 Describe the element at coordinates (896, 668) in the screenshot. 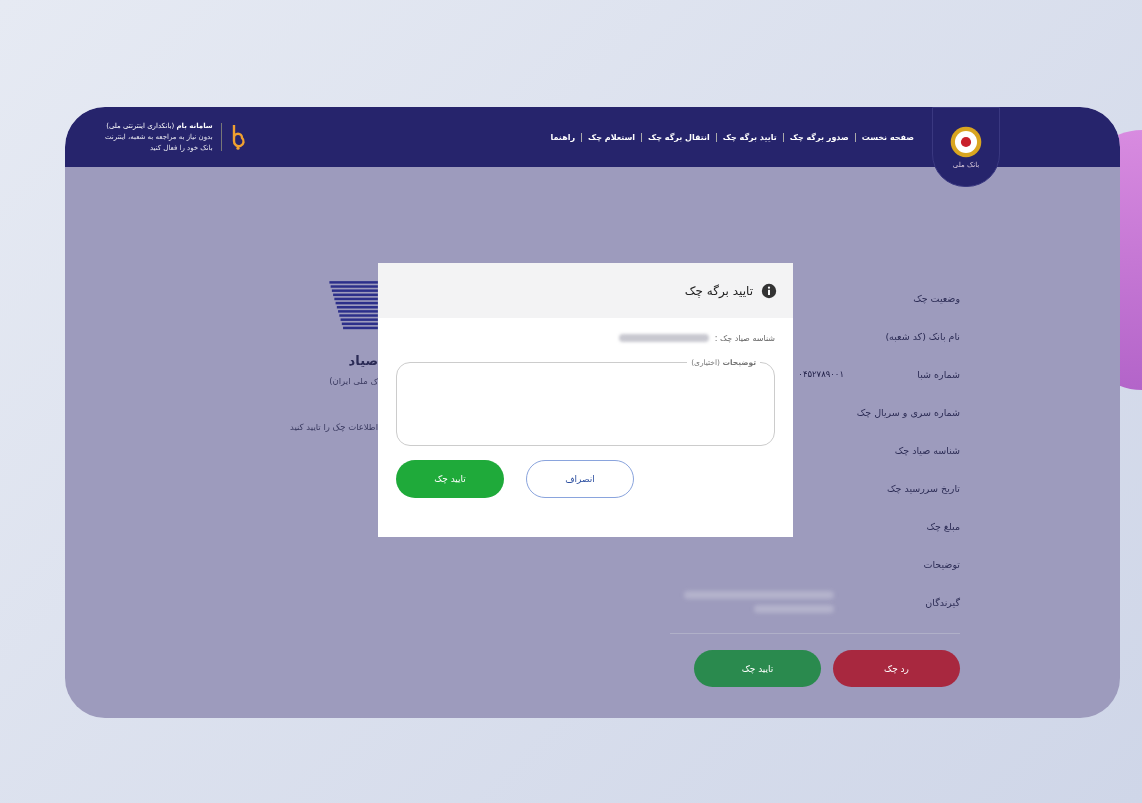

I see `action-button: رد چک` at that location.